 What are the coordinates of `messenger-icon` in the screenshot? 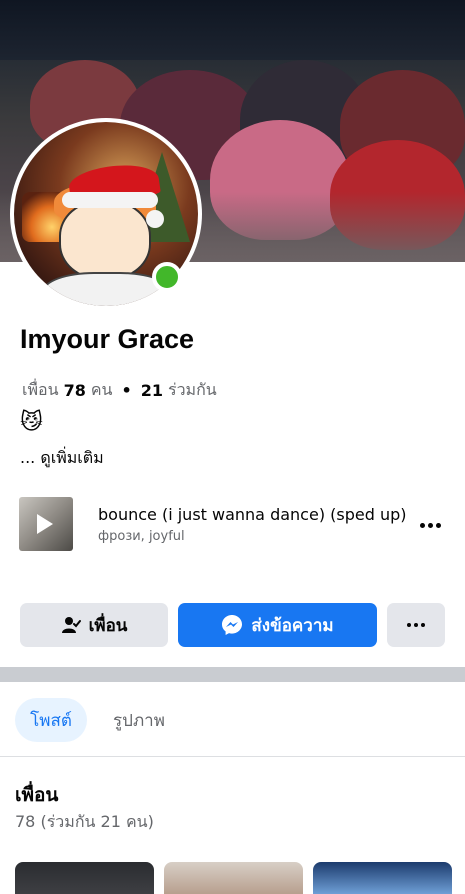 It's located at (232, 625).